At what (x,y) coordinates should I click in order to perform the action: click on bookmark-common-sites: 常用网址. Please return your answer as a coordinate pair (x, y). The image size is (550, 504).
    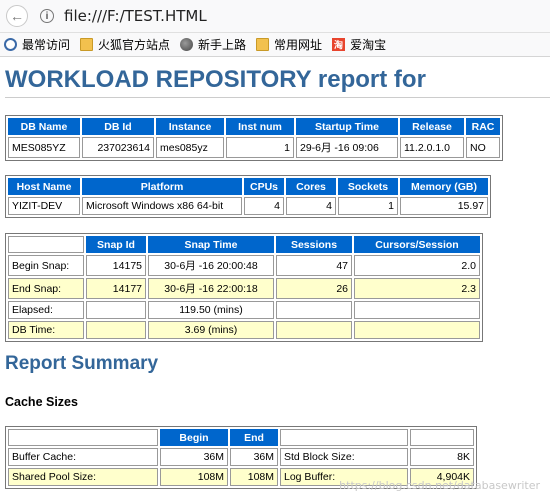
    Looking at the image, I should click on (289, 44).